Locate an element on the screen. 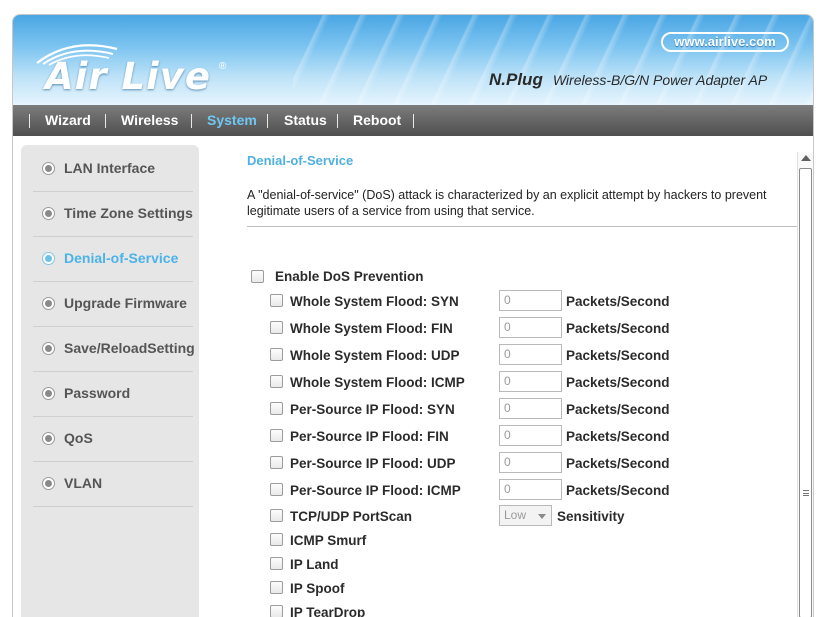  nav-reboot: Reboot is located at coordinates (377, 120).